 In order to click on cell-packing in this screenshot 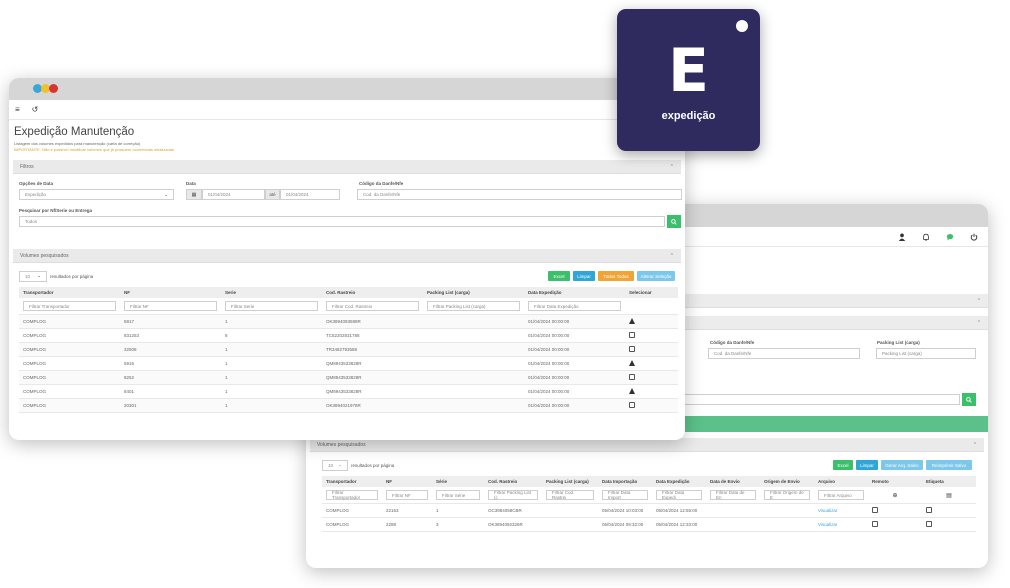, I will do `click(473, 363)`.